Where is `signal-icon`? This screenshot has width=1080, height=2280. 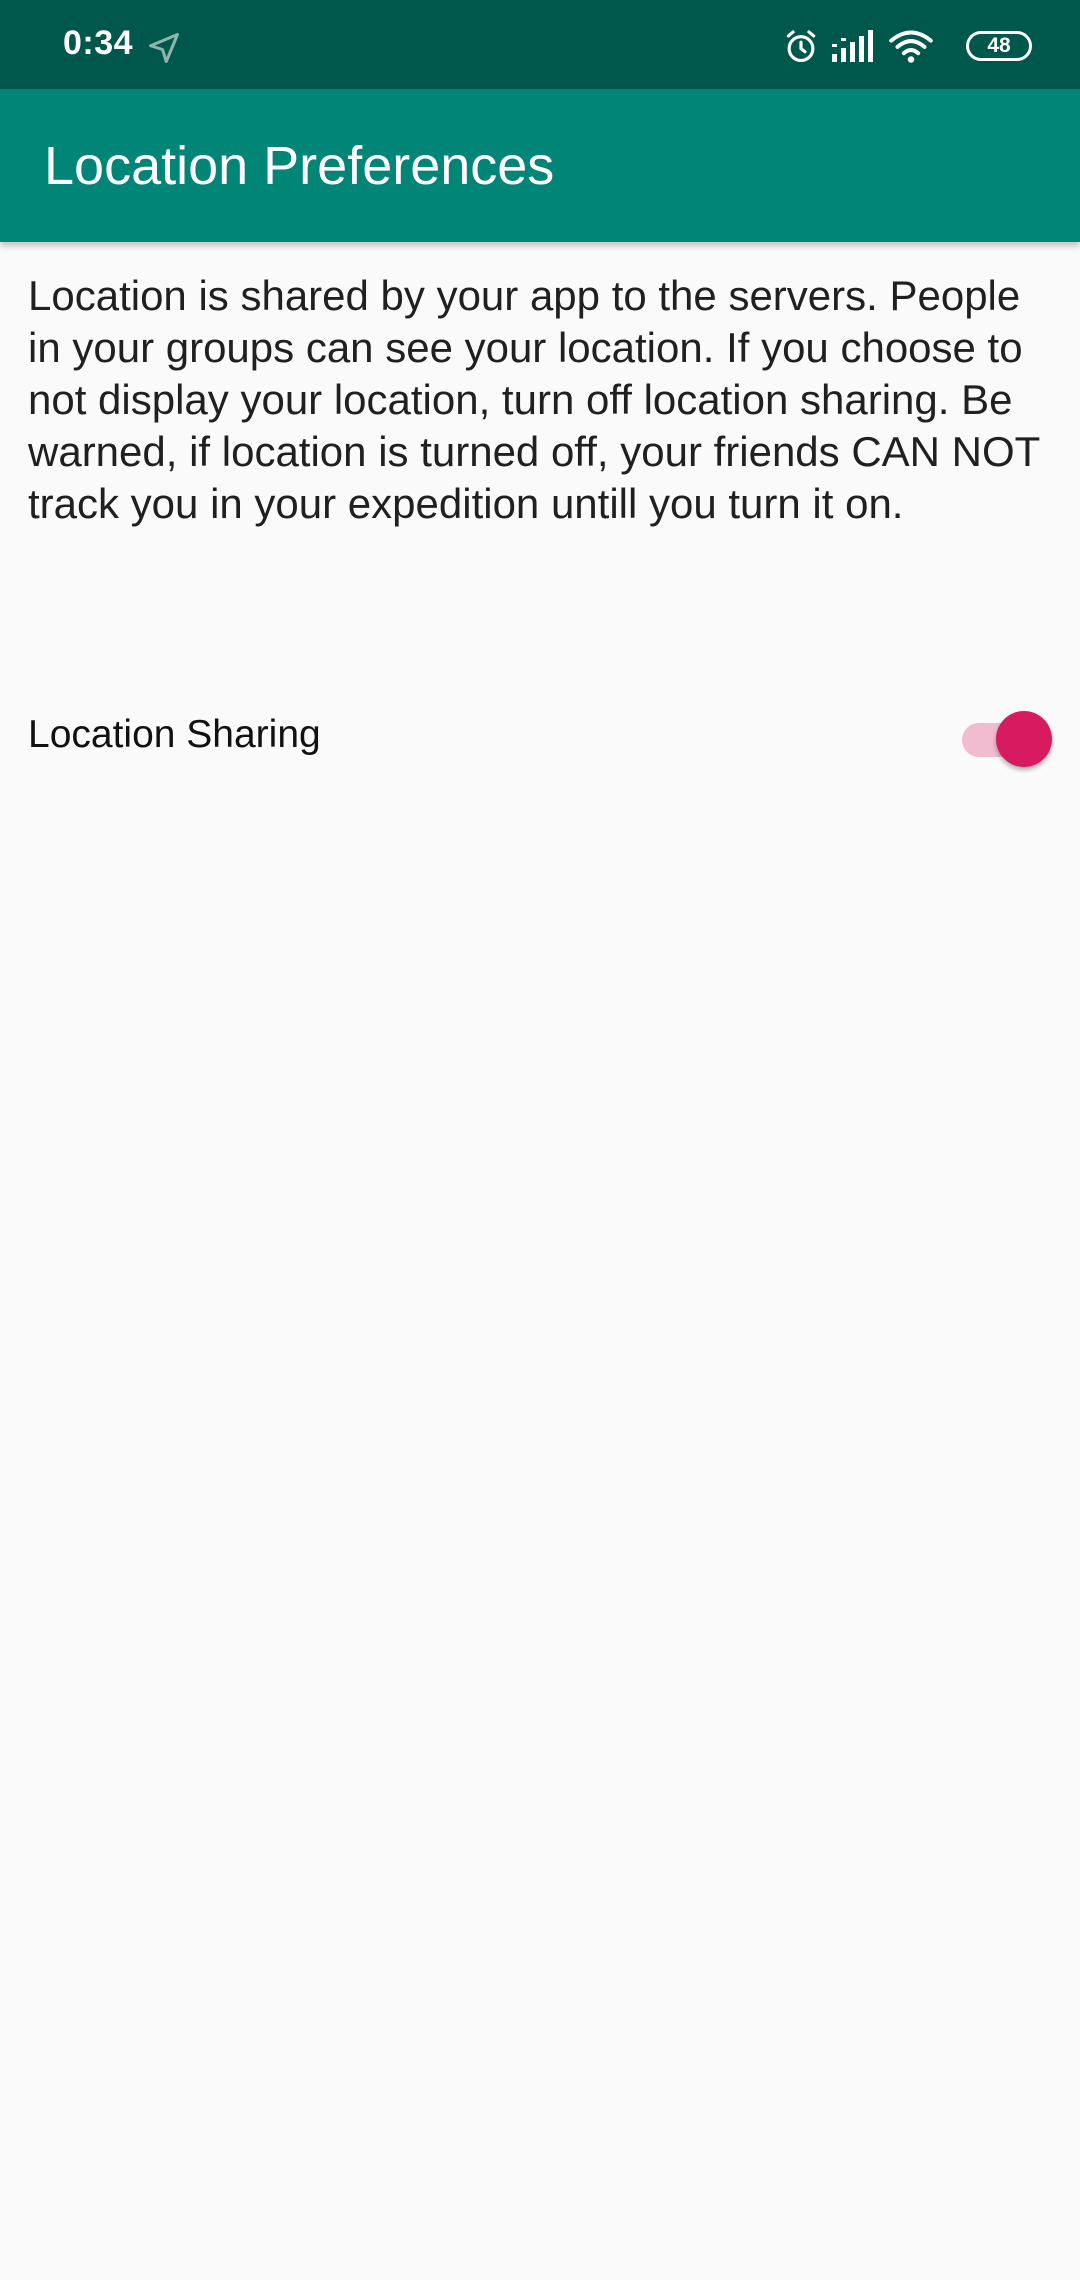 signal-icon is located at coordinates (854, 49).